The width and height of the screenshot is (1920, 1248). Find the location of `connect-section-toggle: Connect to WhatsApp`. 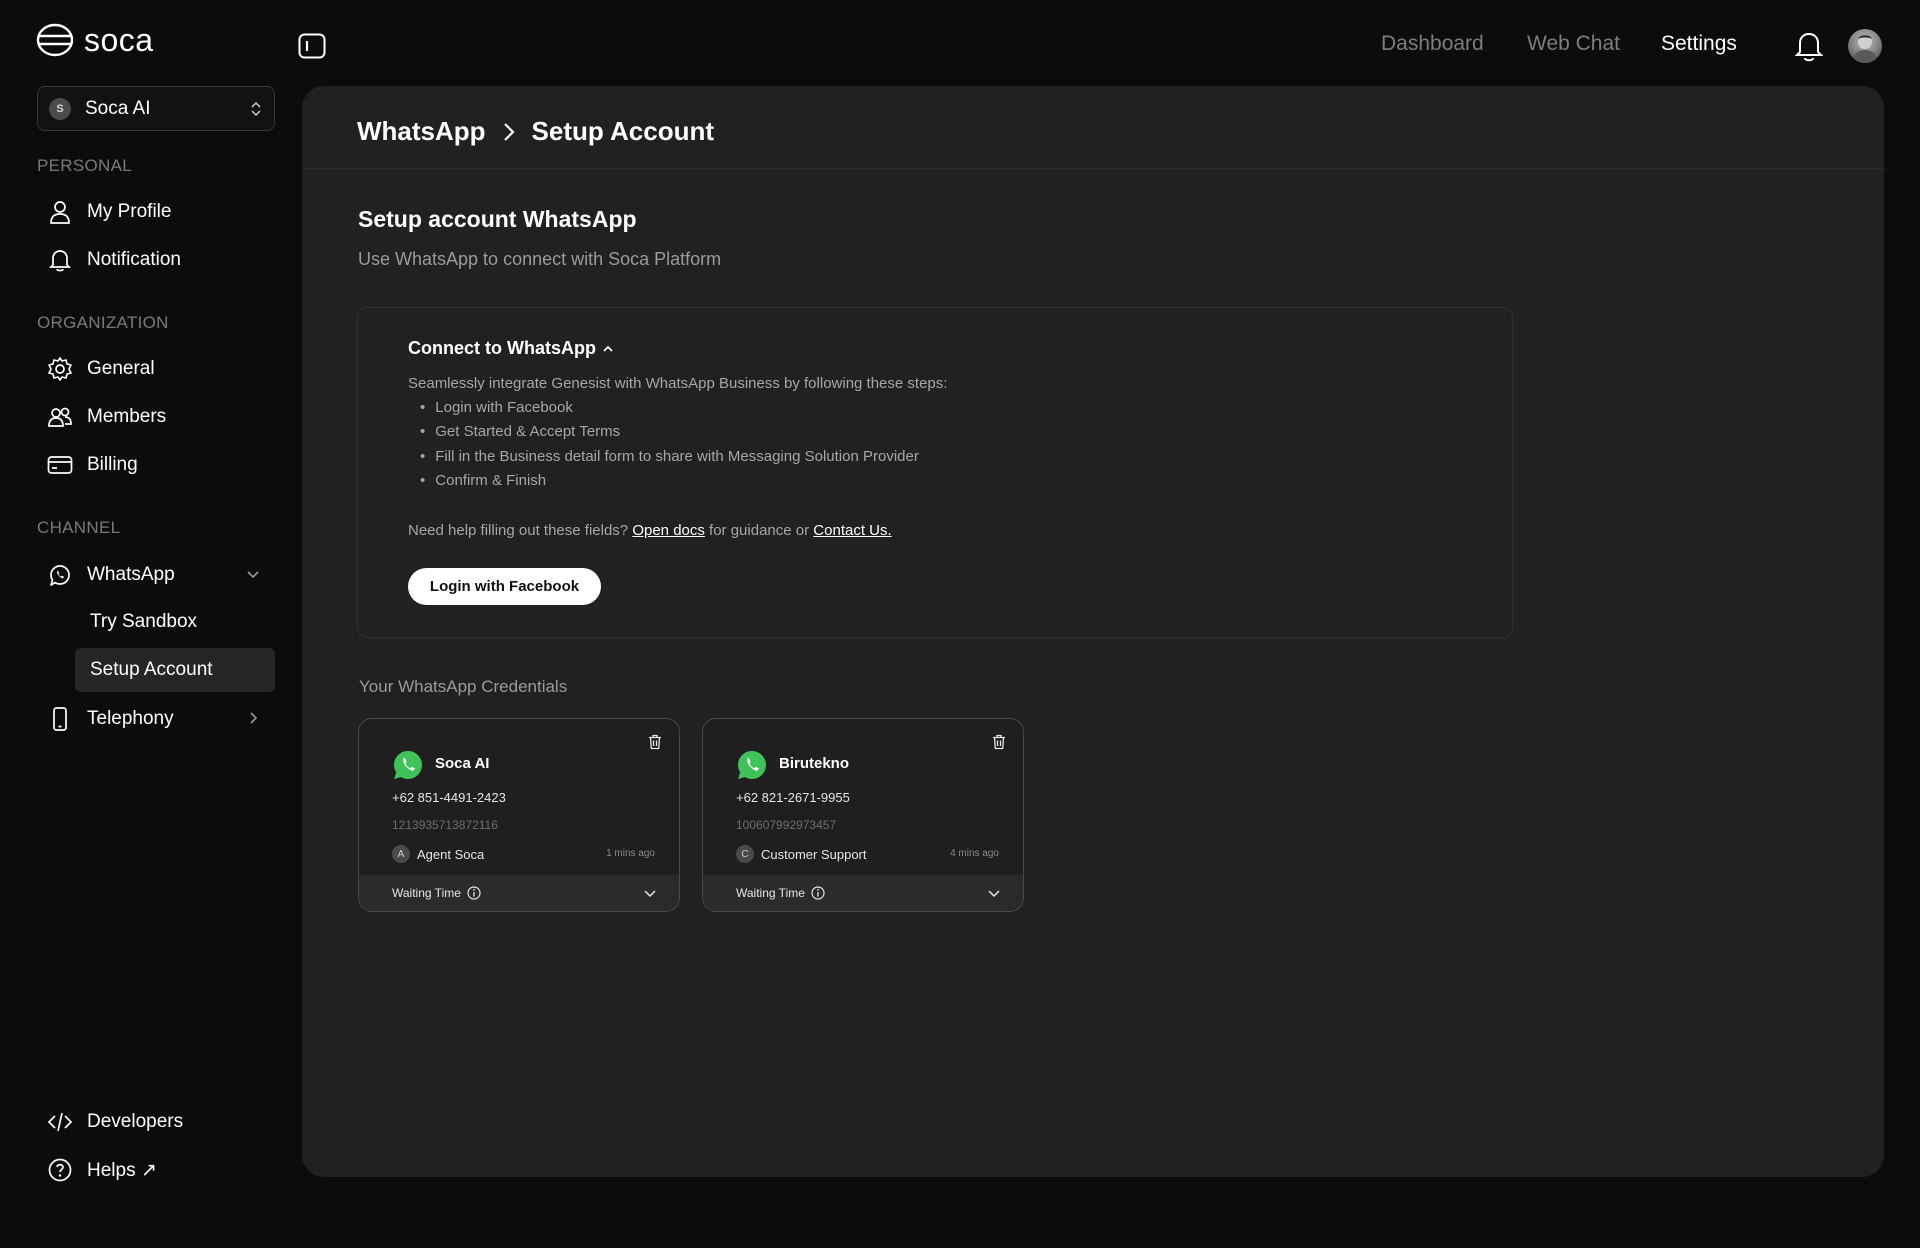

connect-section-toggle: Connect to WhatsApp is located at coordinates (511, 348).